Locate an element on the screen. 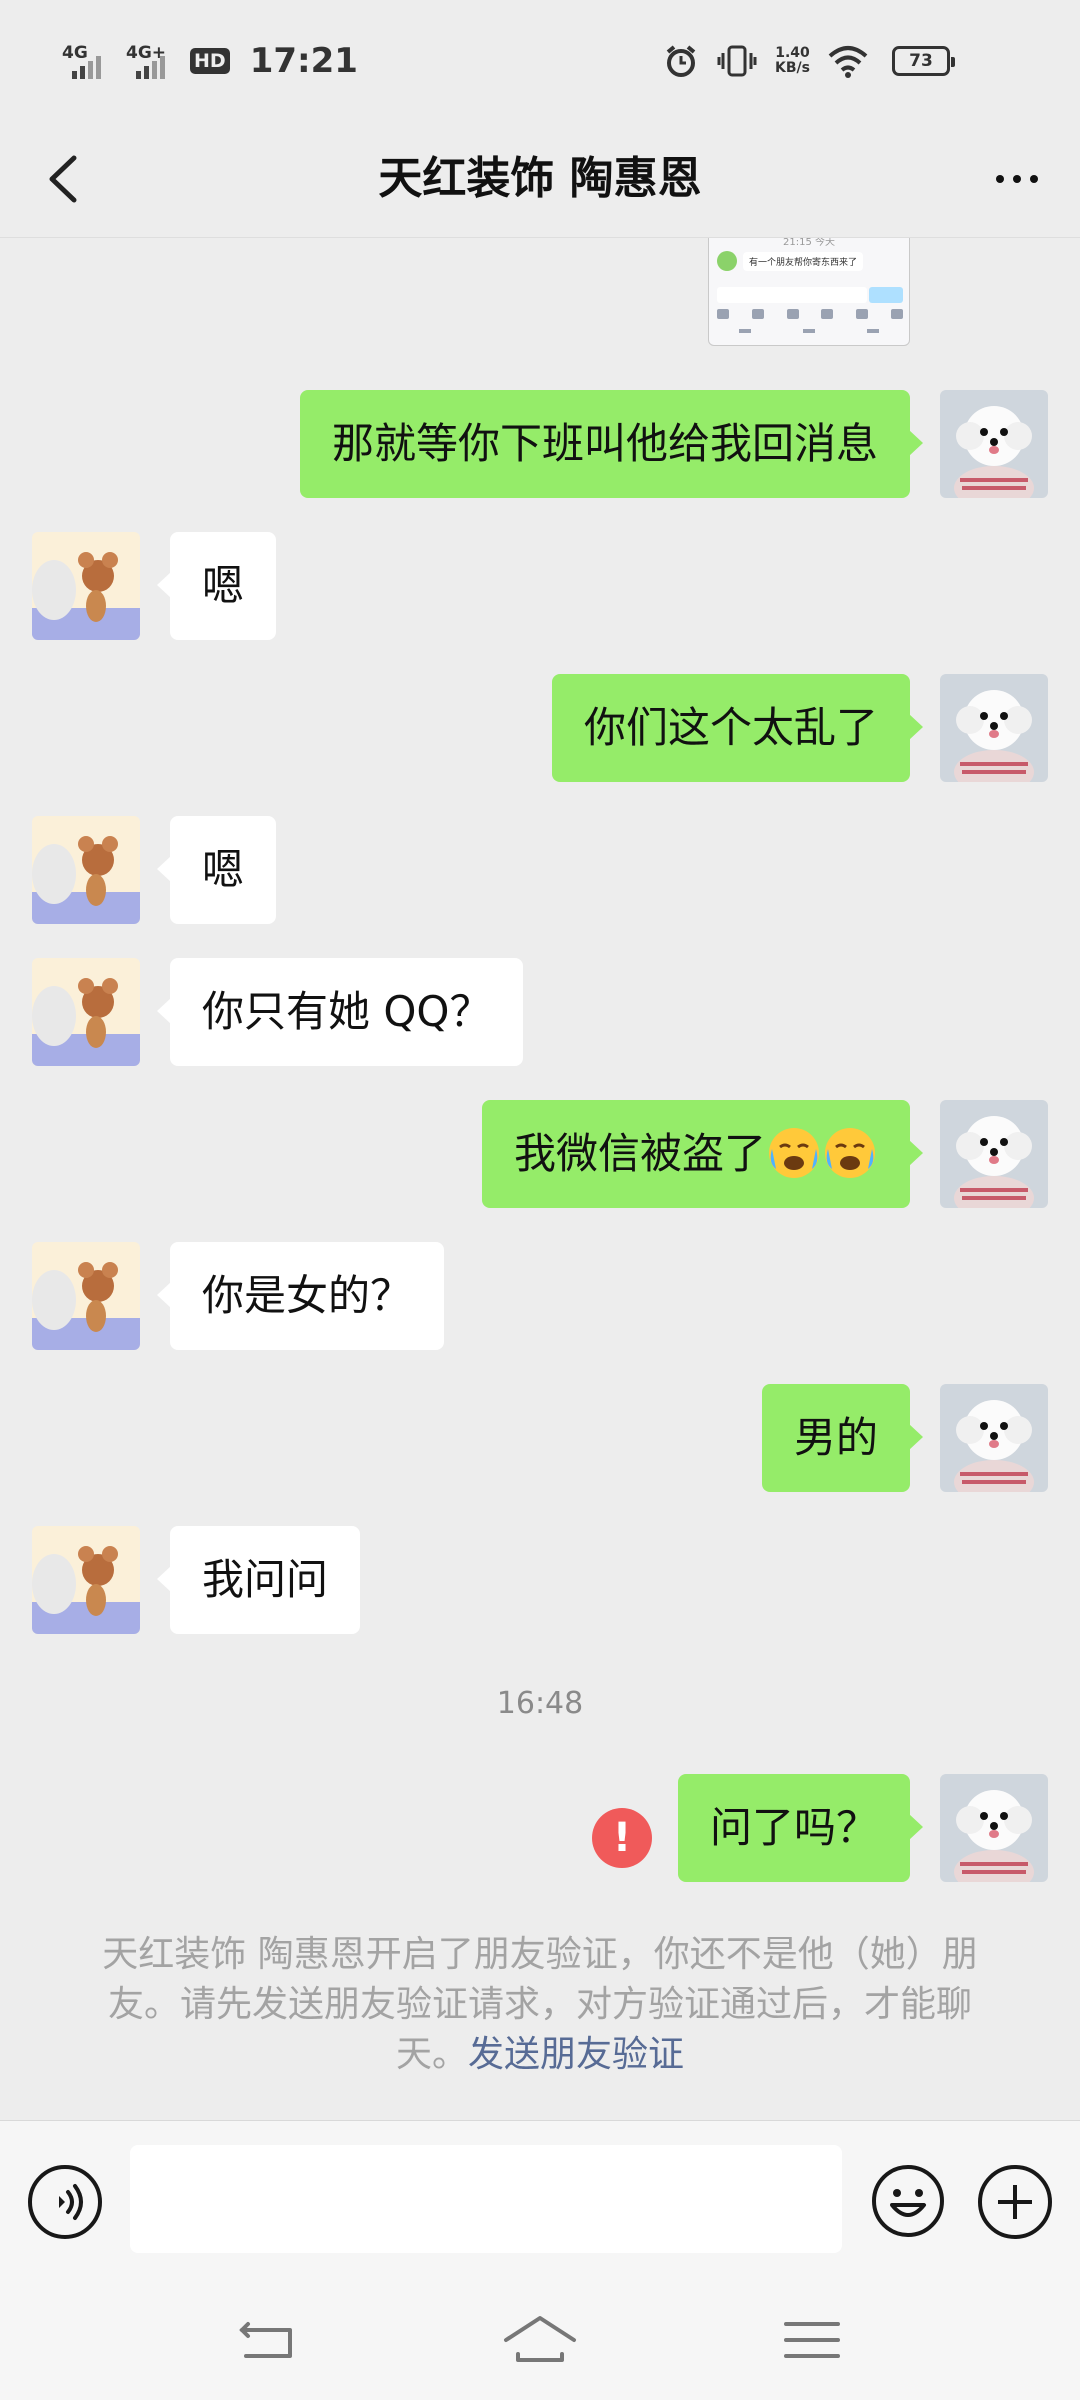 This screenshot has height=2400, width=1080. status-time: 17:21 is located at coordinates (303, 61).